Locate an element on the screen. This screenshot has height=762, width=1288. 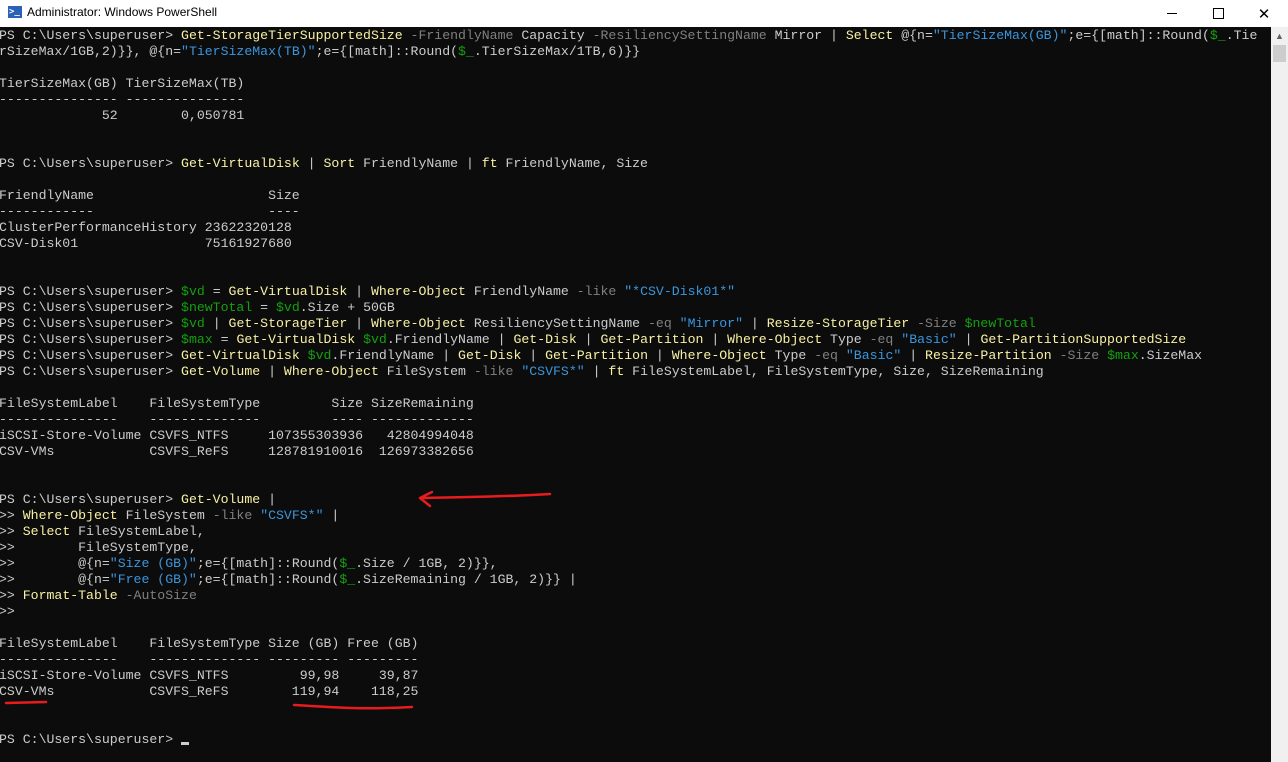
console-token: "Size (GB)" is located at coordinates (153, 563).